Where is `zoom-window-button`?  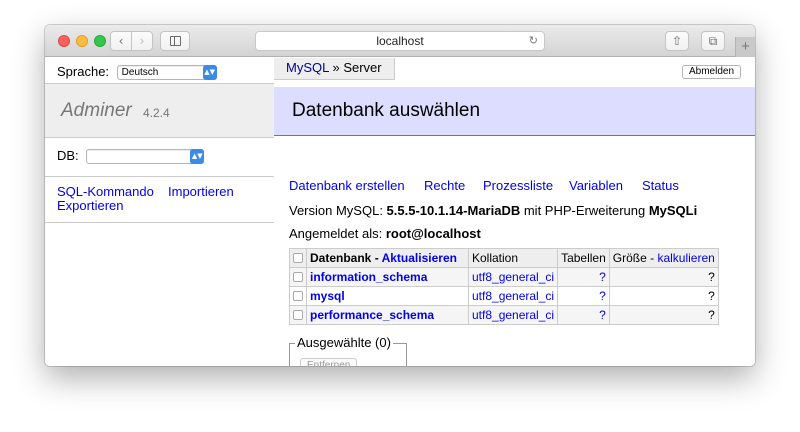
zoom-window-button is located at coordinates (100, 41).